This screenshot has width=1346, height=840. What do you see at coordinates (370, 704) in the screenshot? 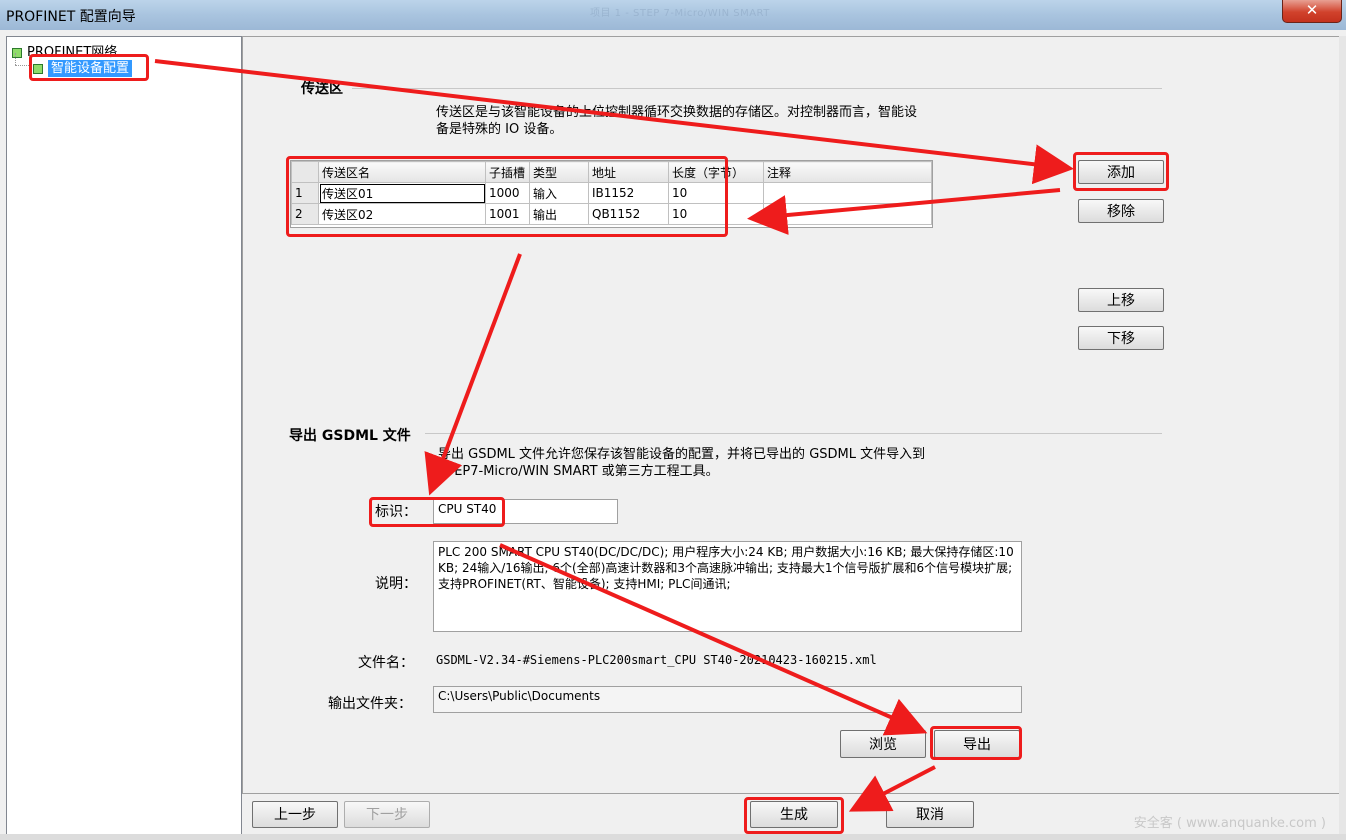
I see `output-folder-label: 输出文件夹：` at bounding box center [370, 704].